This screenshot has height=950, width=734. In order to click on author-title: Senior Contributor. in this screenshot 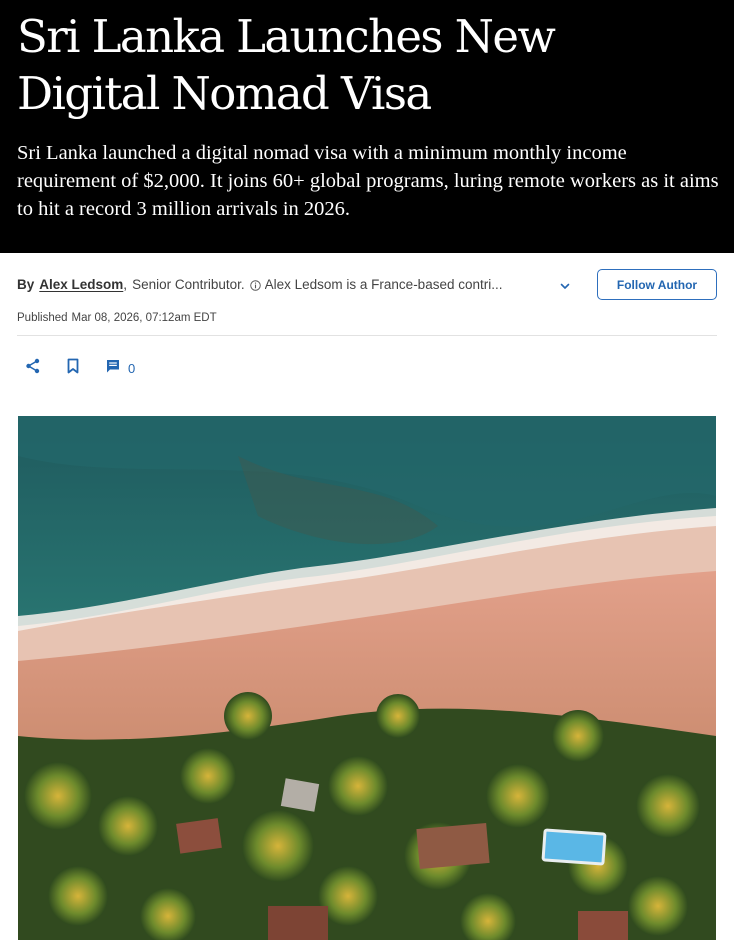, I will do `click(188, 284)`.